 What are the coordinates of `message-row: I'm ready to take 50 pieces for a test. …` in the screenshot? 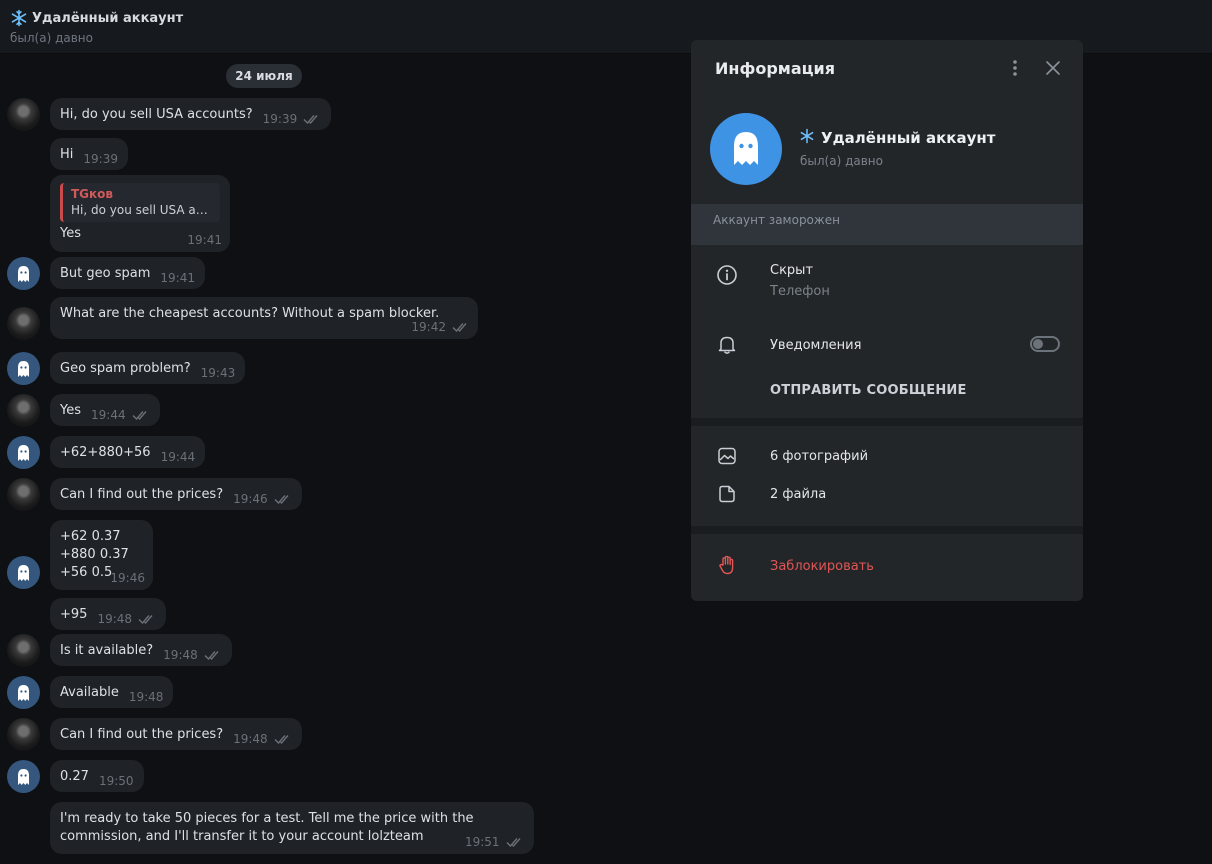 It's located at (345, 828).